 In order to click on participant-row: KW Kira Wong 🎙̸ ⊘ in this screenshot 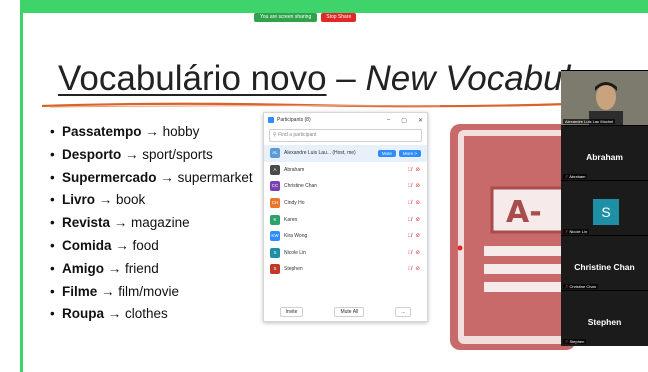, I will do `click(345, 236)`.